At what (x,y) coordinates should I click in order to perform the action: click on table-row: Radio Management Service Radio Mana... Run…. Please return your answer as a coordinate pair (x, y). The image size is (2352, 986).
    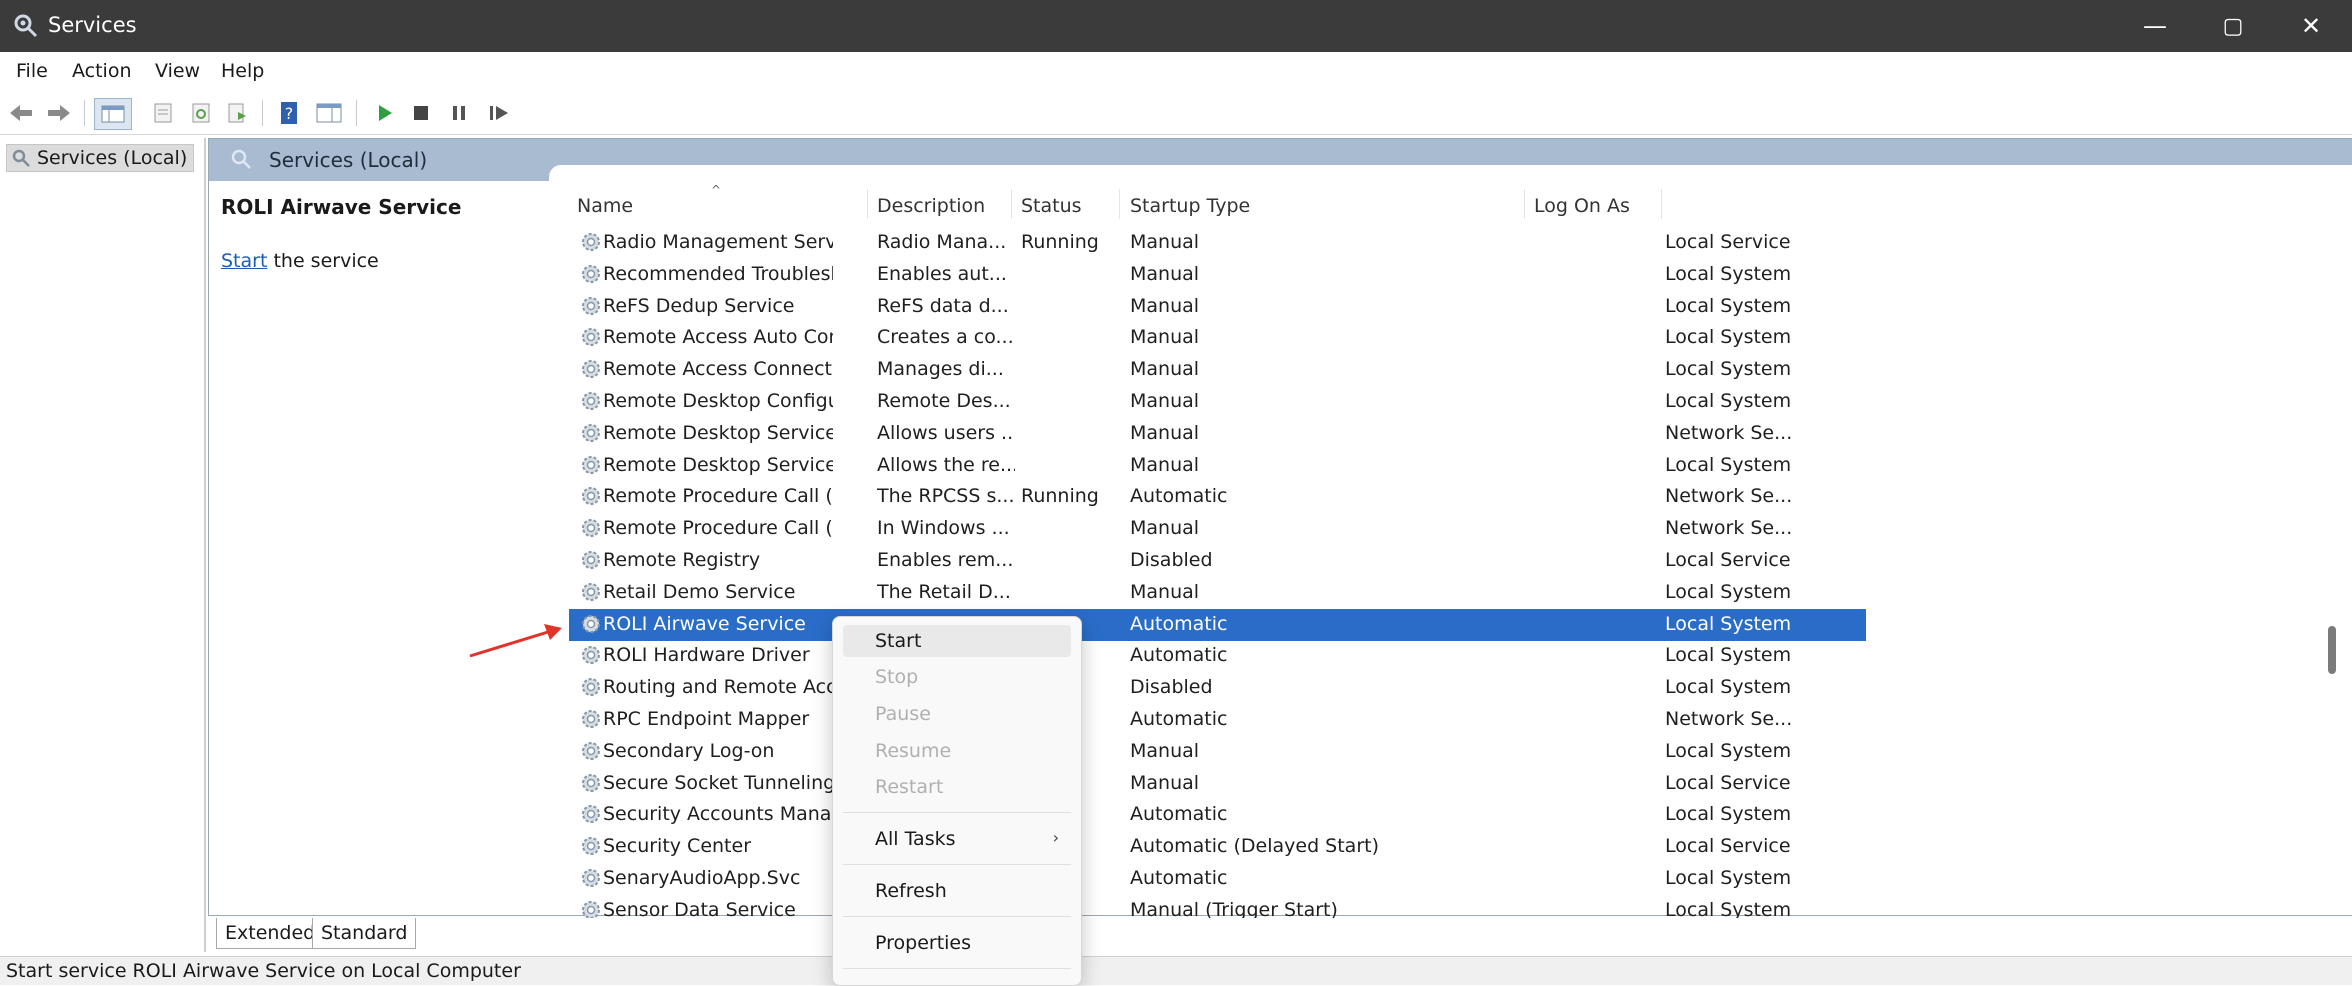
    Looking at the image, I should click on (1217, 243).